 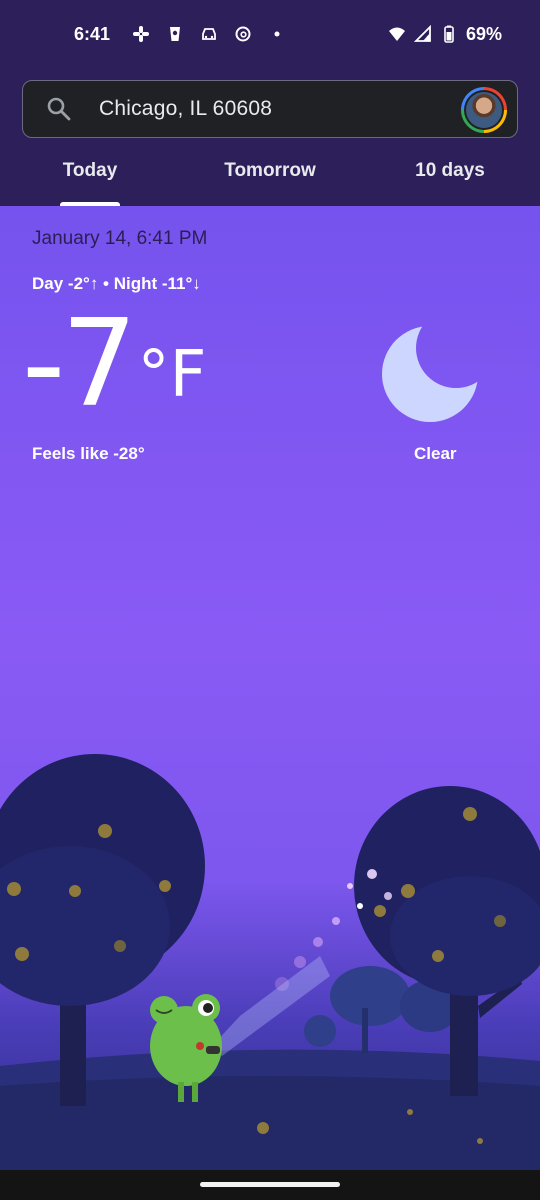 I want to click on location-search-bar: Chicago, IL 60608, so click(x=270, y=109).